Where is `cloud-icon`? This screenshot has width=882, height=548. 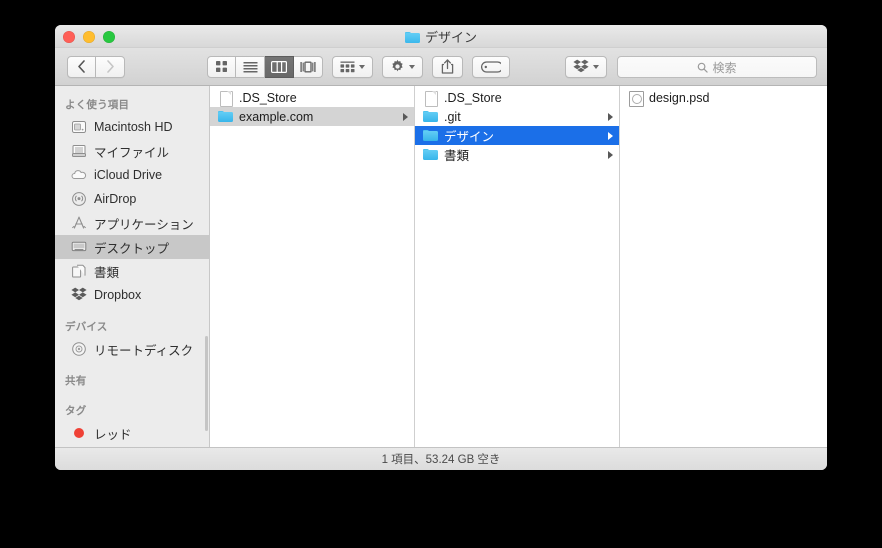
cloud-icon is located at coordinates (79, 175).